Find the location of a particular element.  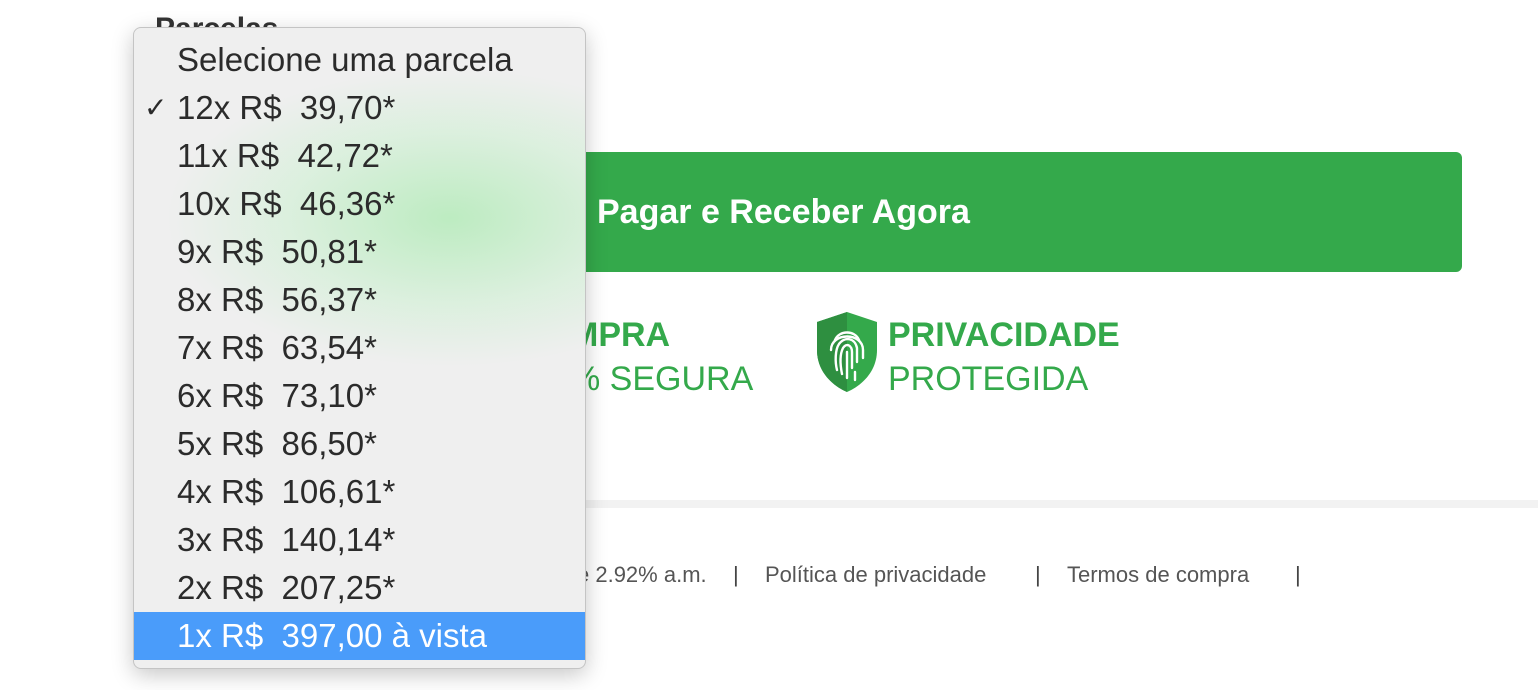

fingerprint-shield-icon is located at coordinates (847, 352).